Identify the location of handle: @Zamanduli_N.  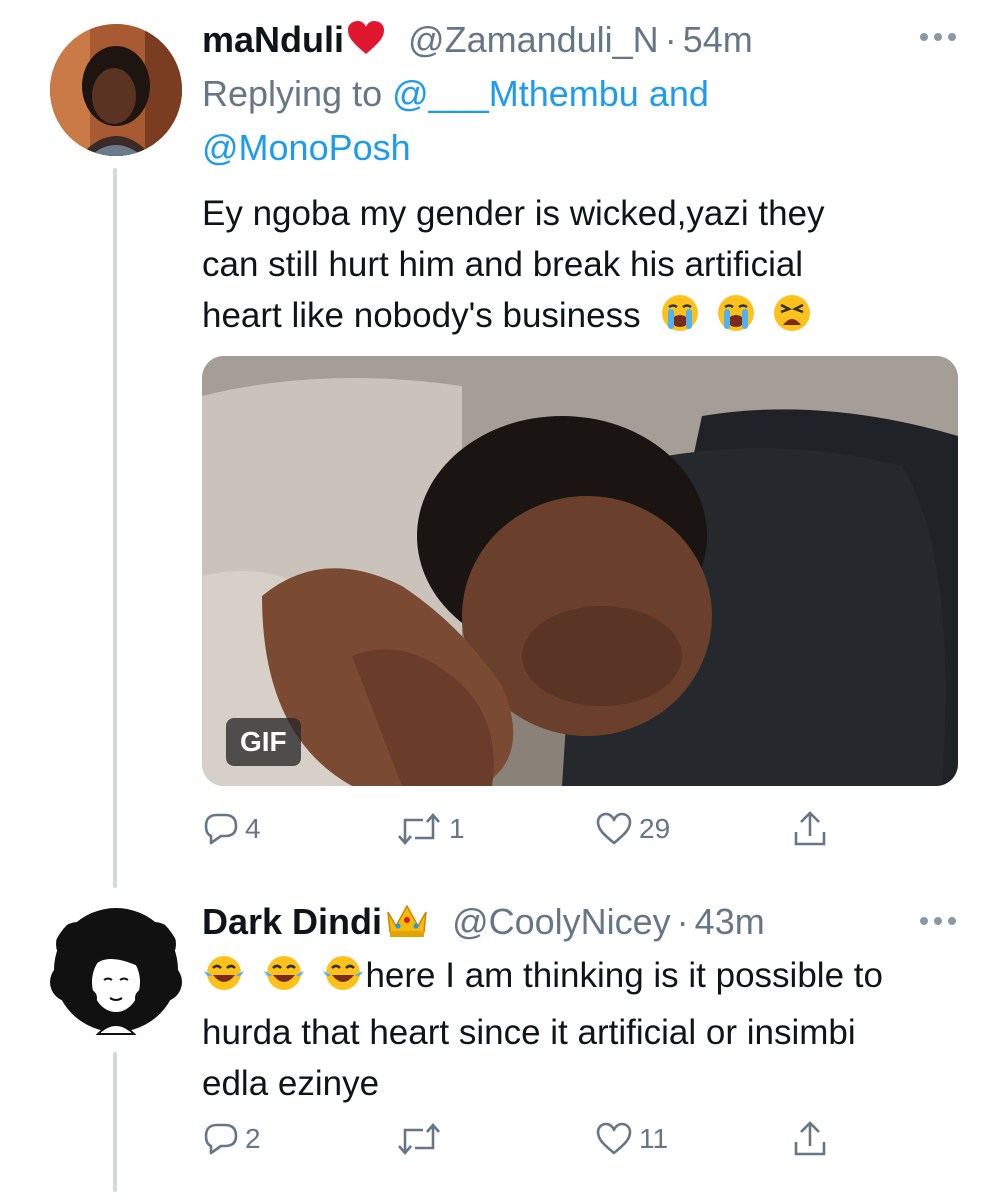
(533, 39).